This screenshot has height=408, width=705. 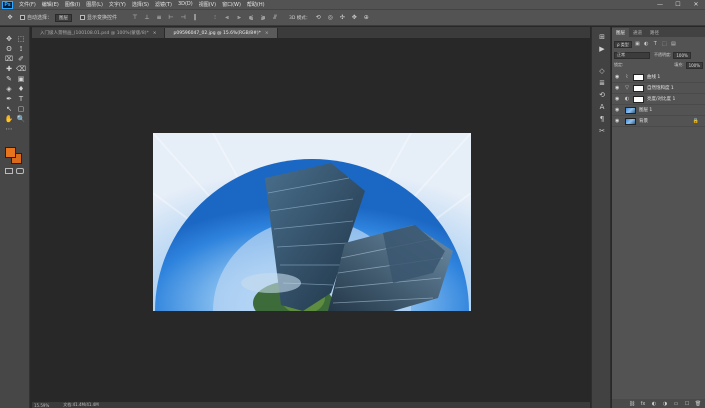 I want to click on tool-icon: ✐, so click(x=21, y=59).